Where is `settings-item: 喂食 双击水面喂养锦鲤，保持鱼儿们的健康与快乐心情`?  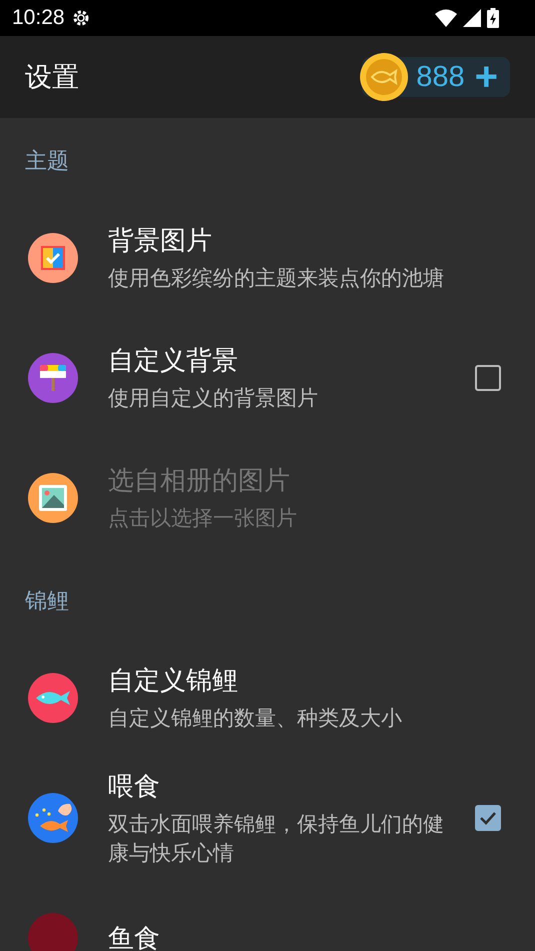
settings-item: 喂食 双击水面喂养锦鲤，保持鱼儿们的健康与快乐心情 is located at coordinates (267, 818).